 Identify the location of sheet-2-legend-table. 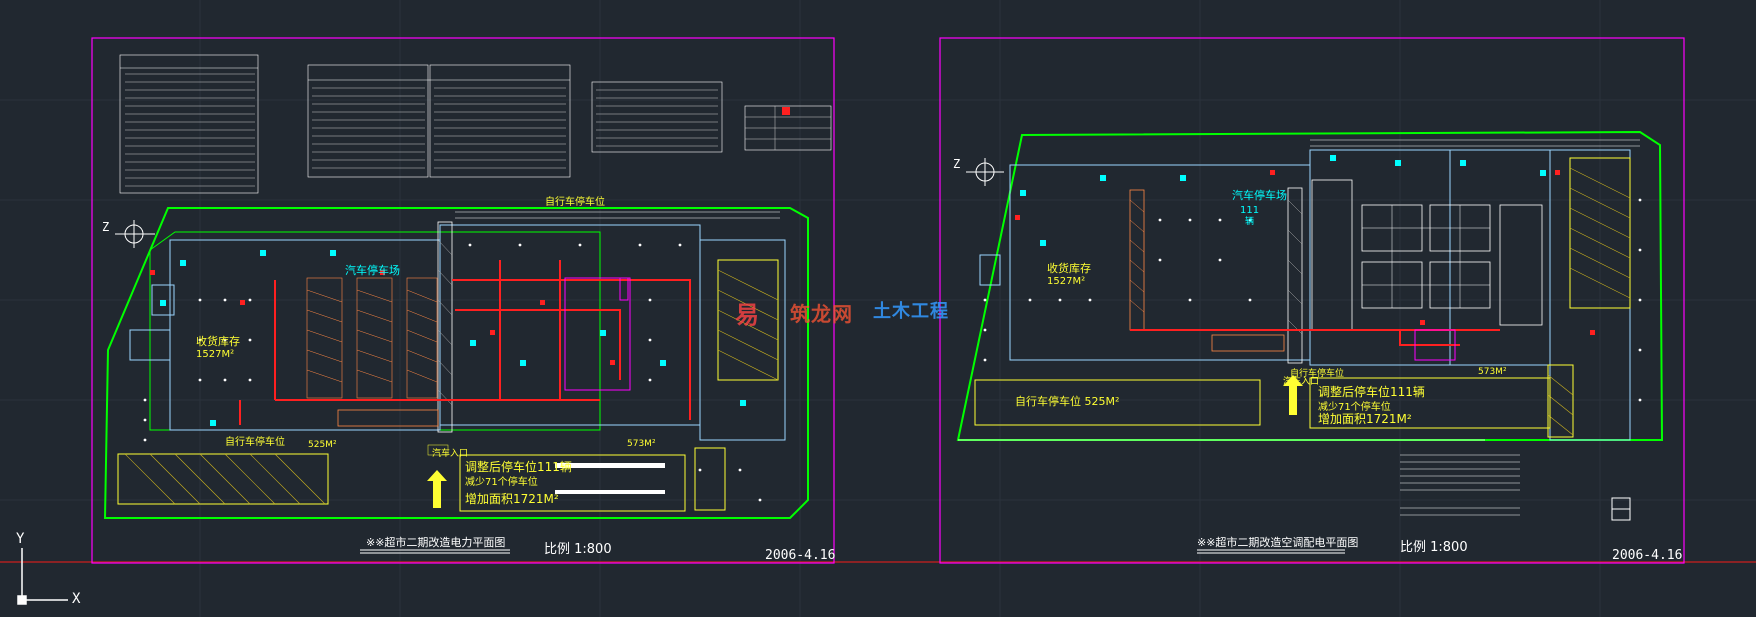
(1460, 485).